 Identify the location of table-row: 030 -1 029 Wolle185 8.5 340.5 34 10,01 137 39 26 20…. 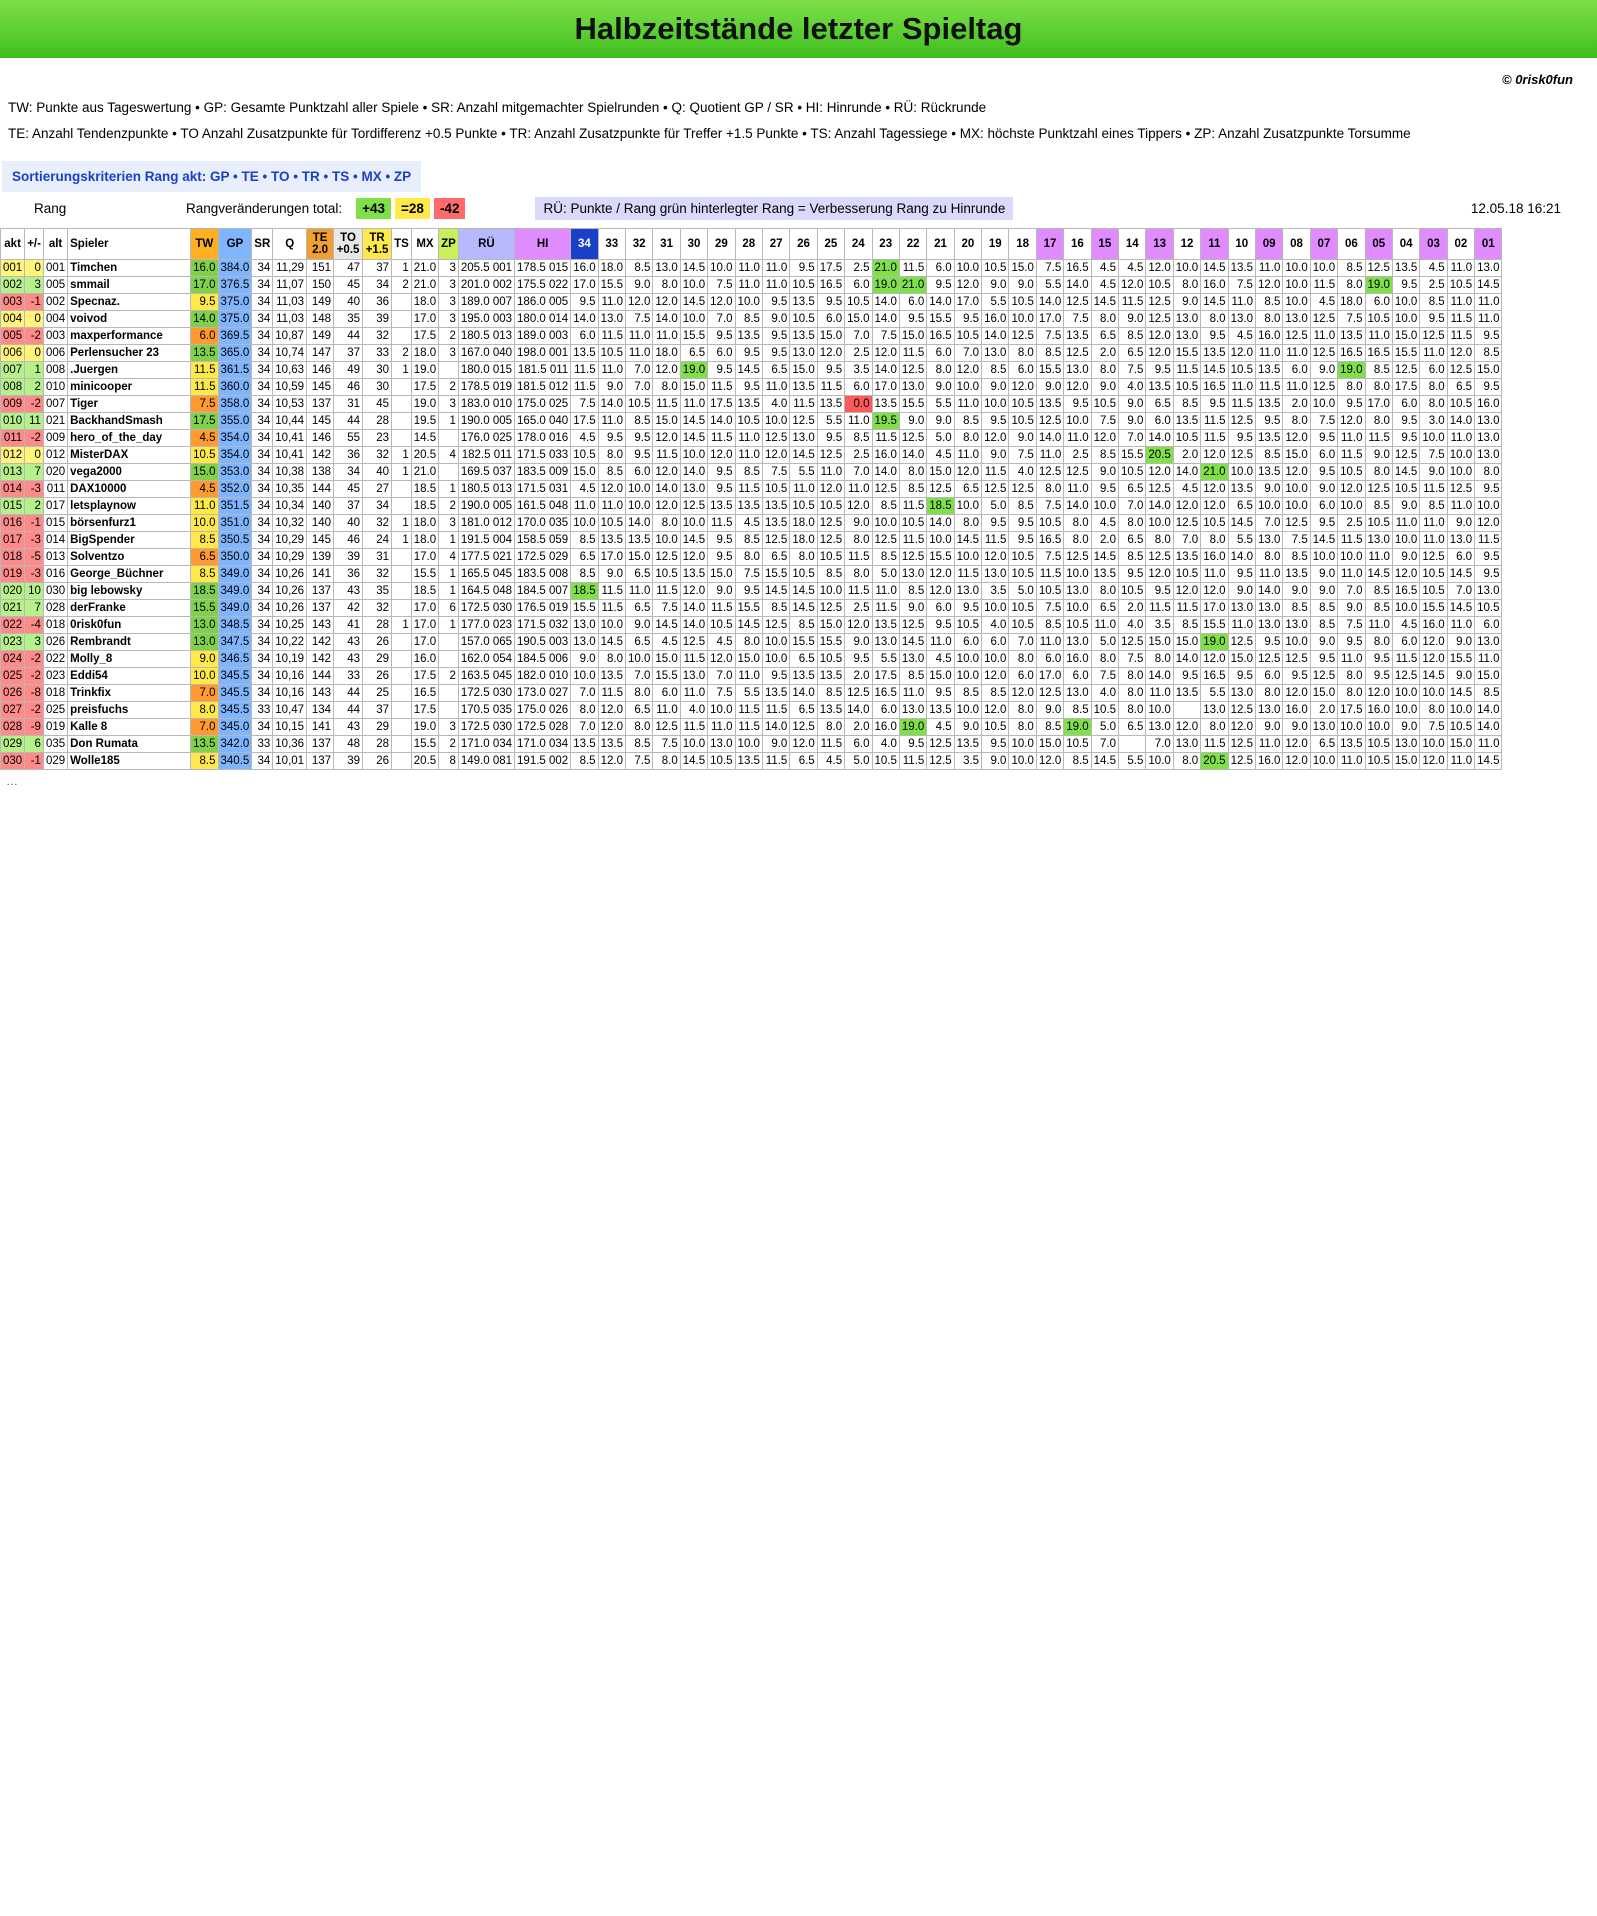
(751, 761).